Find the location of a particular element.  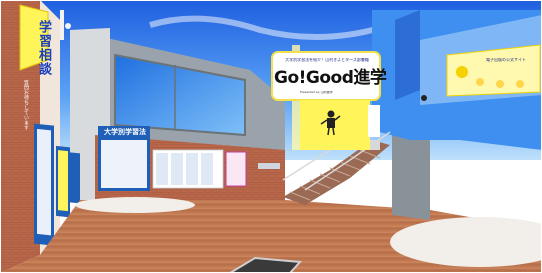

main-sign-top-text: 大学別学習法を紹介！山村きよとターズ部書籍 is located at coordinates (327, 60).